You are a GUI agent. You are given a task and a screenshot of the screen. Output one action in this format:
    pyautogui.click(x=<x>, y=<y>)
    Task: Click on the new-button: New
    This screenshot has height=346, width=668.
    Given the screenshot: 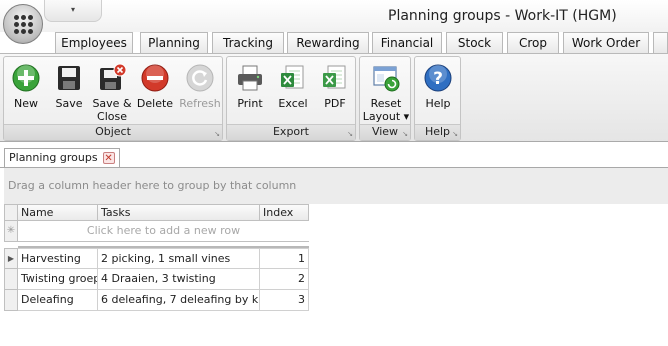 What is the action you would take?
    pyautogui.click(x=26, y=85)
    